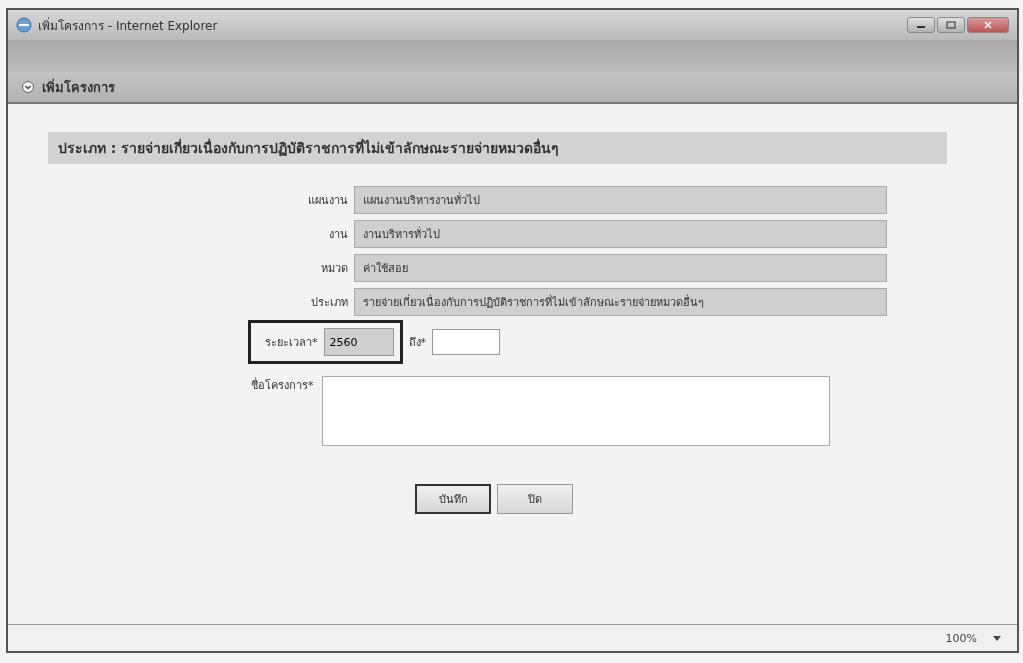  Describe the element at coordinates (997, 638) in the screenshot. I see `caret-icon` at that location.